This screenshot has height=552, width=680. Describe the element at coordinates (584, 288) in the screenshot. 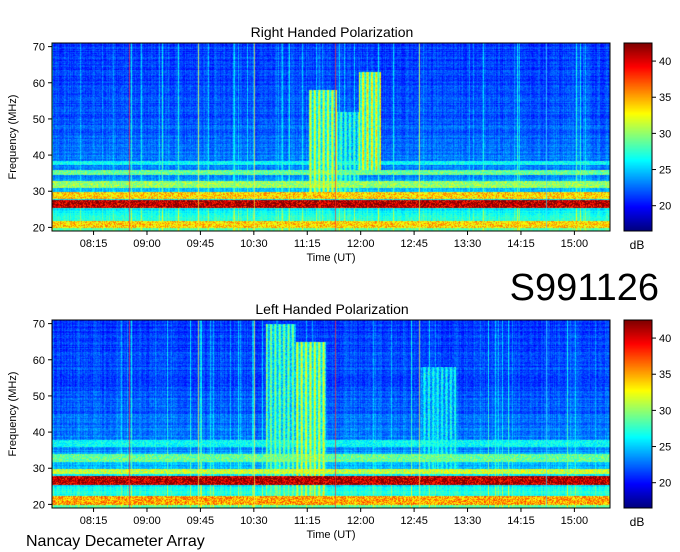

I see `observation-id: S991126` at that location.